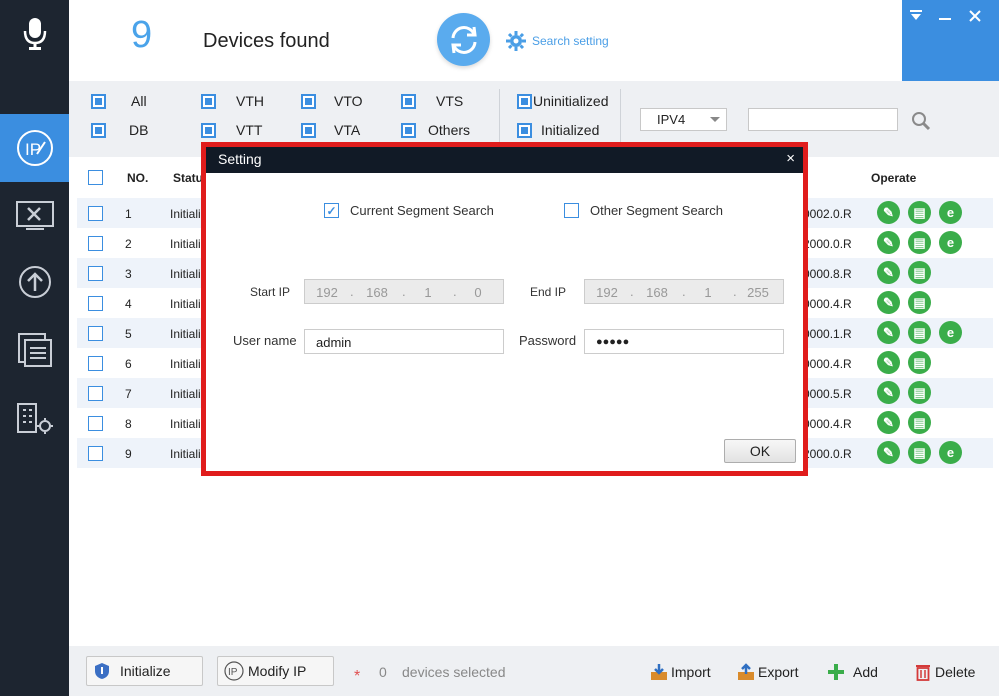  I want to click on ip-octet: 1, so click(428, 292).